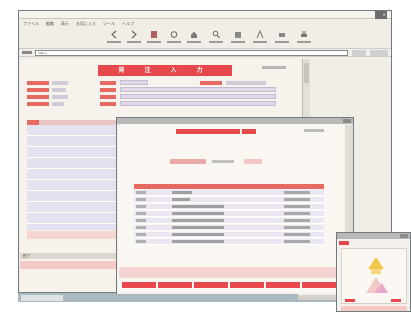  What do you see at coordinates (282, 38) in the screenshot?
I see `mail-button` at bounding box center [282, 38].